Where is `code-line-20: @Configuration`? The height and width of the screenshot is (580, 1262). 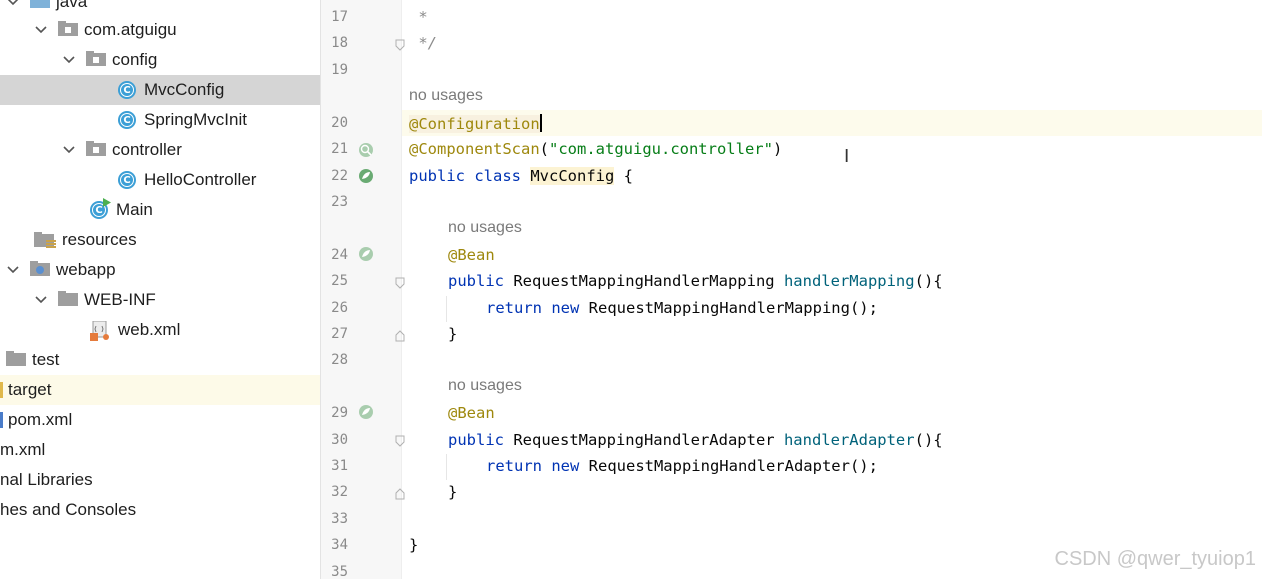
code-line-20: @Configuration is located at coordinates (475, 123).